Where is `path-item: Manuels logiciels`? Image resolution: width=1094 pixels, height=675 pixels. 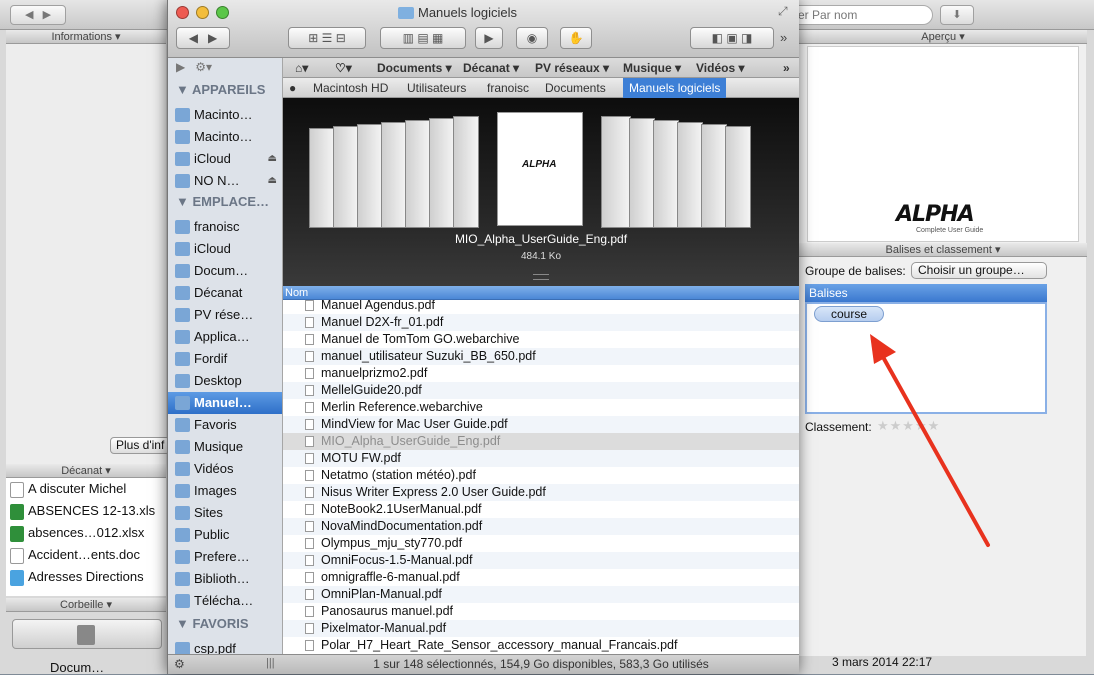 path-item: Manuels logiciels is located at coordinates (675, 88).